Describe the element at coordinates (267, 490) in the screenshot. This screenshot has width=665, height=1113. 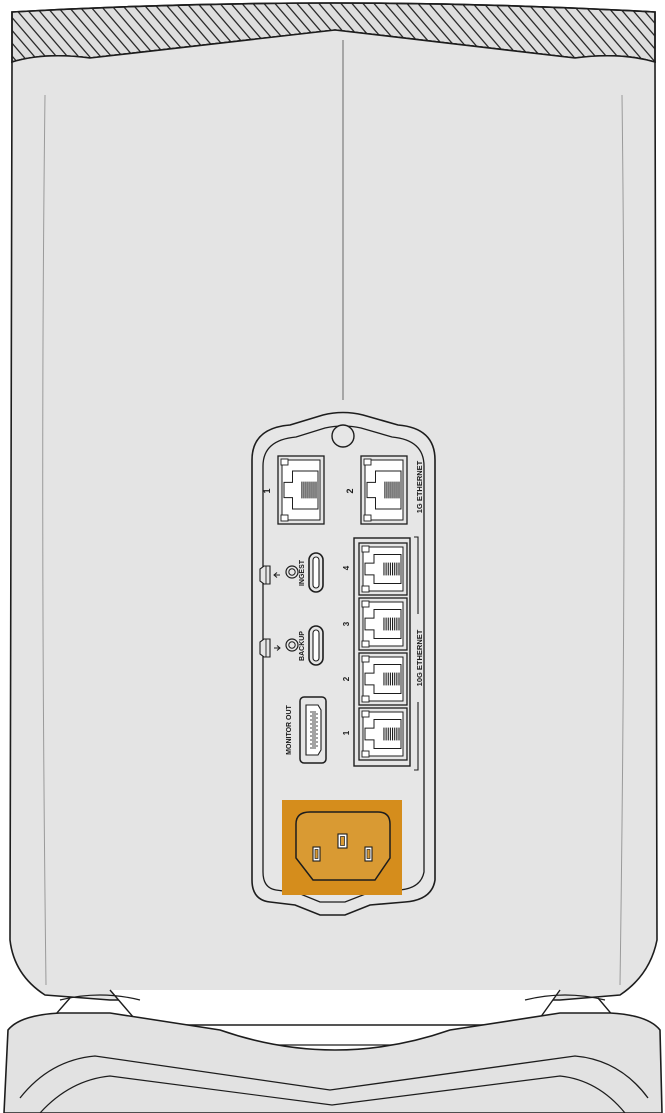
I see `port-1g-1-label: 1` at that location.